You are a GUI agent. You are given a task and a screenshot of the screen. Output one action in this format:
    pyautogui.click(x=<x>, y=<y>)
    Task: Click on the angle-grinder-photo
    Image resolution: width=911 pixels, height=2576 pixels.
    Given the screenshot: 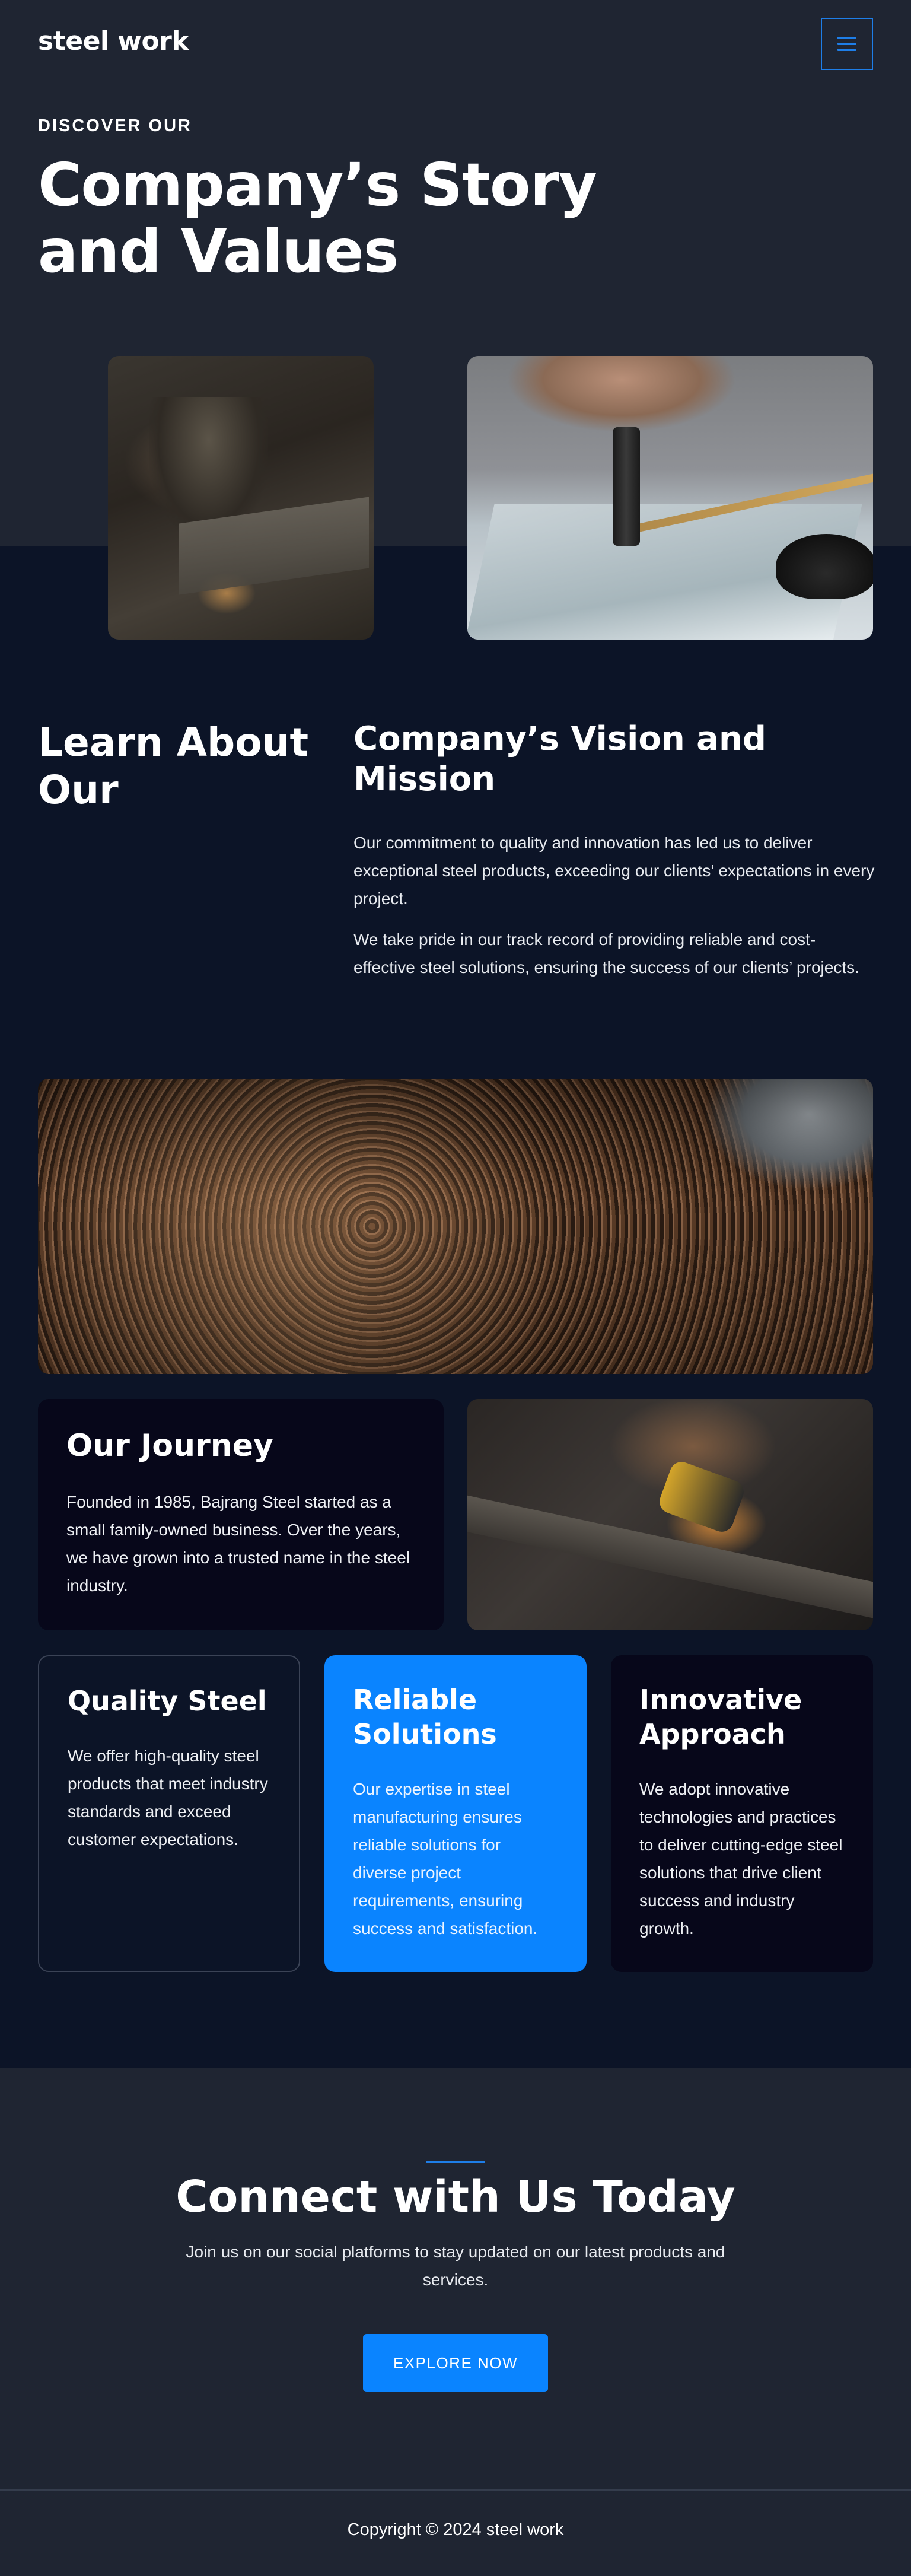 What is the action you would take?
    pyautogui.click(x=670, y=1514)
    